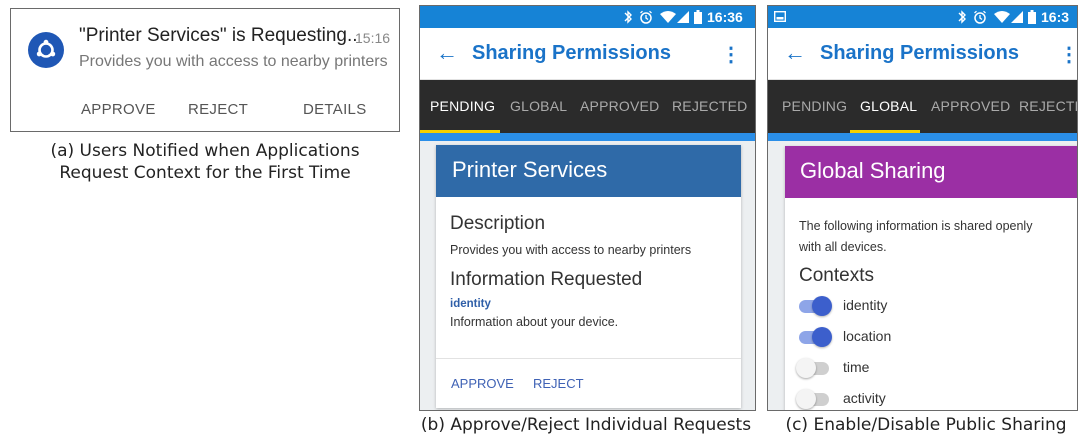  What do you see at coordinates (926, 425) in the screenshot?
I see `caption-c: (c) Enable/Disable Public Sharing` at bounding box center [926, 425].